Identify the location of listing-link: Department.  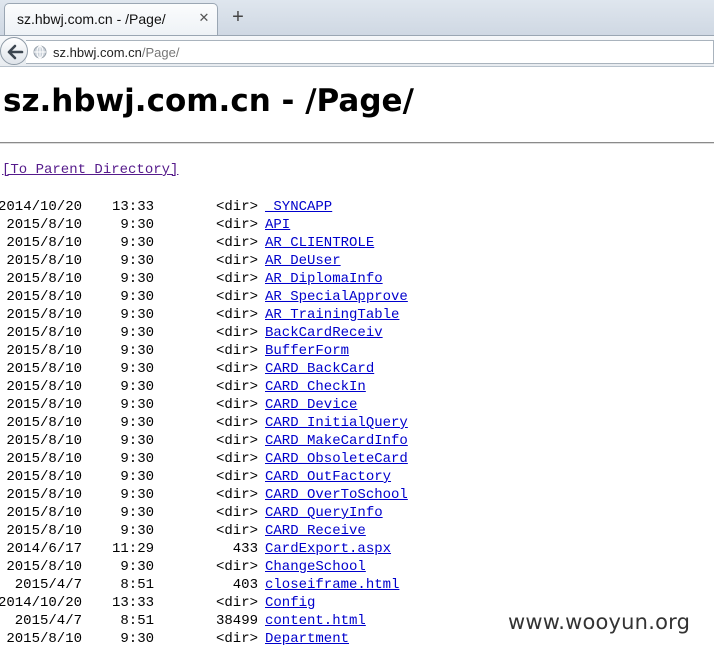
(307, 639).